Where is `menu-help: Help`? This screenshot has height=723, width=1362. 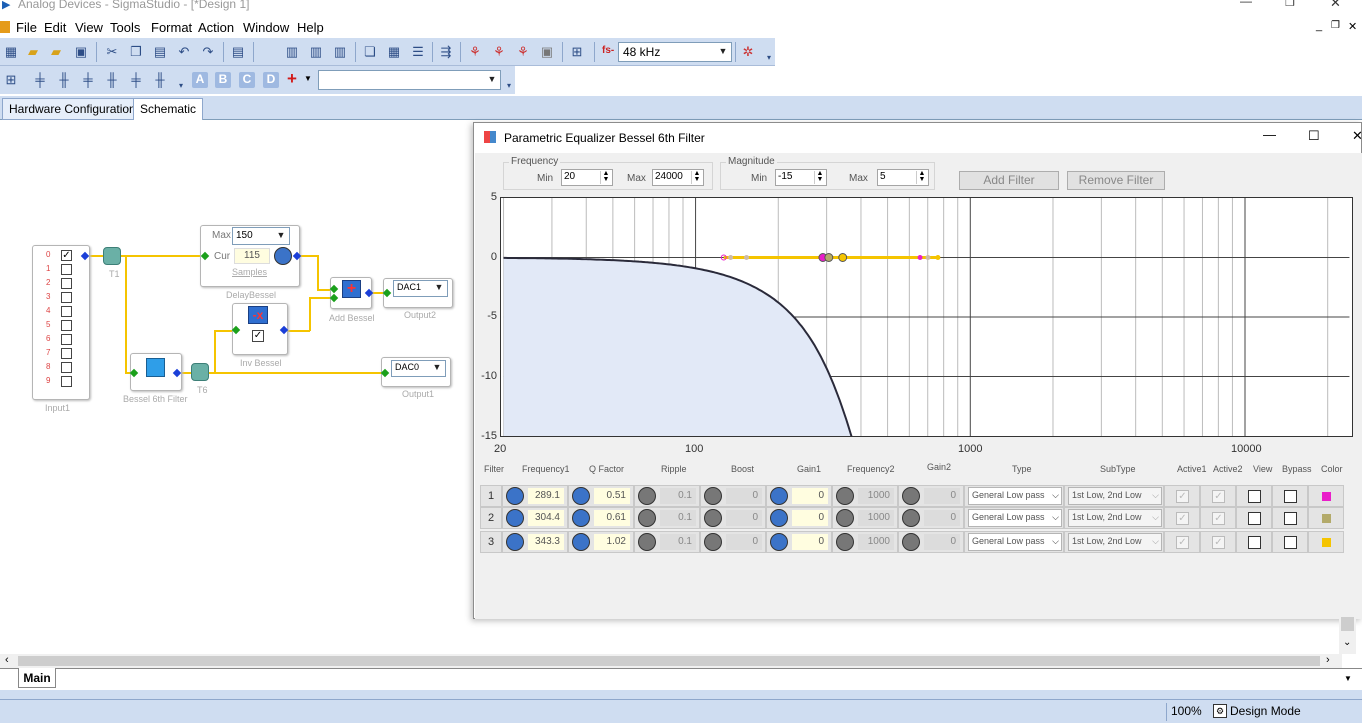 menu-help: Help is located at coordinates (310, 27).